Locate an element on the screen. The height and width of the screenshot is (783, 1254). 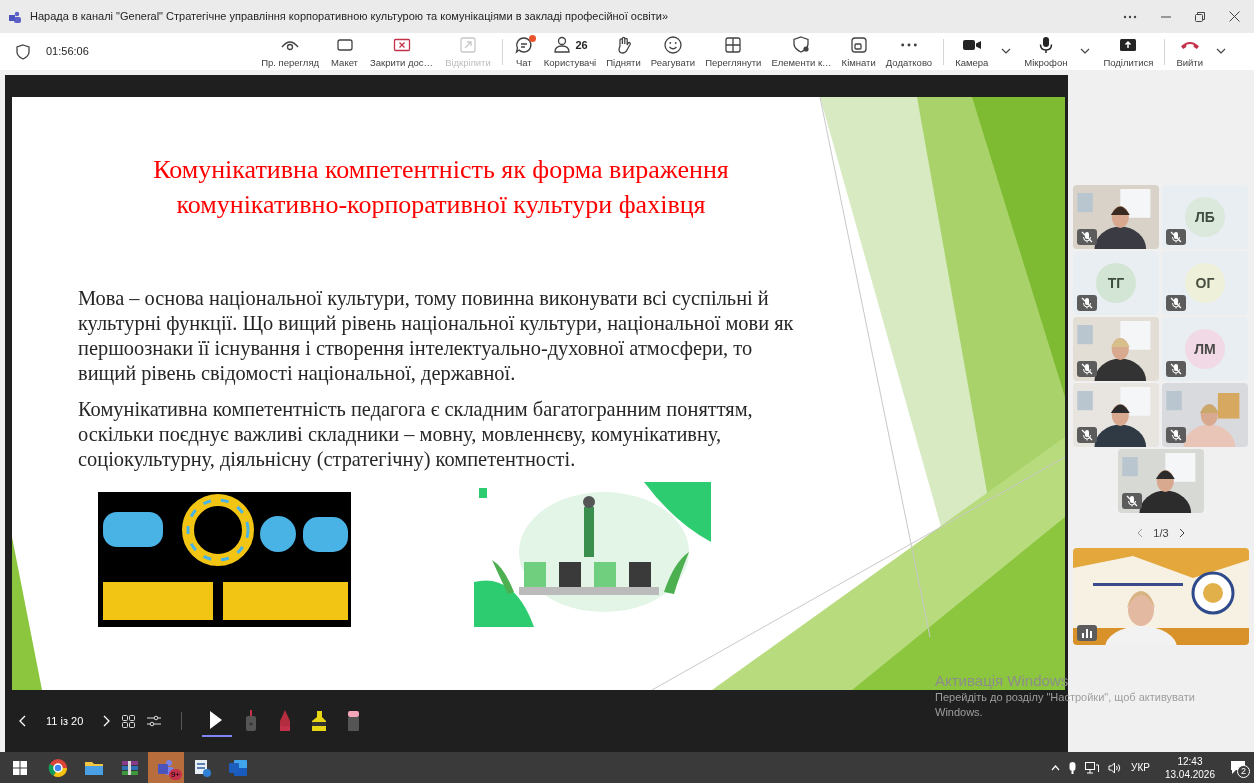
notification-count: 2 is located at coordinates (1243, 771).